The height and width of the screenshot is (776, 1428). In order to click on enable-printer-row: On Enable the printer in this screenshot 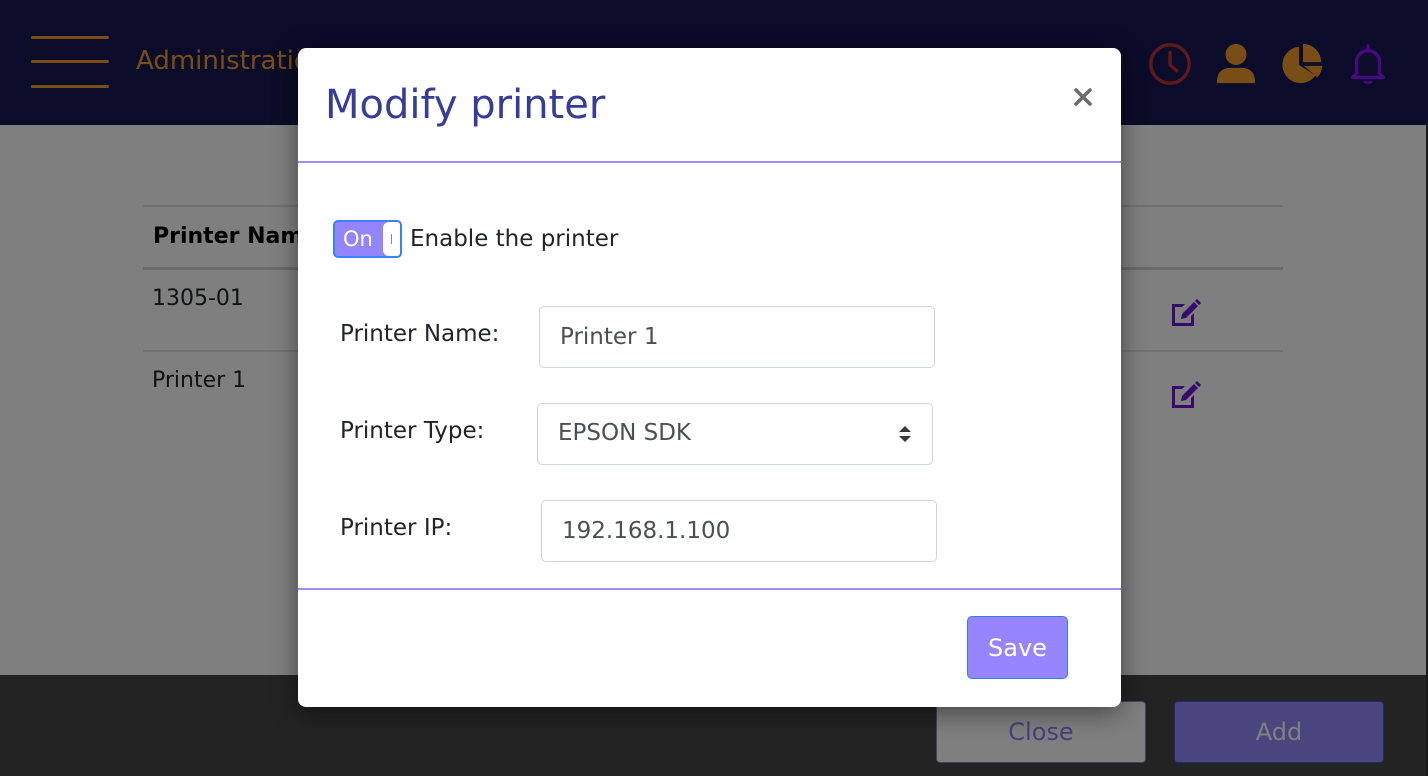, I will do `click(475, 239)`.